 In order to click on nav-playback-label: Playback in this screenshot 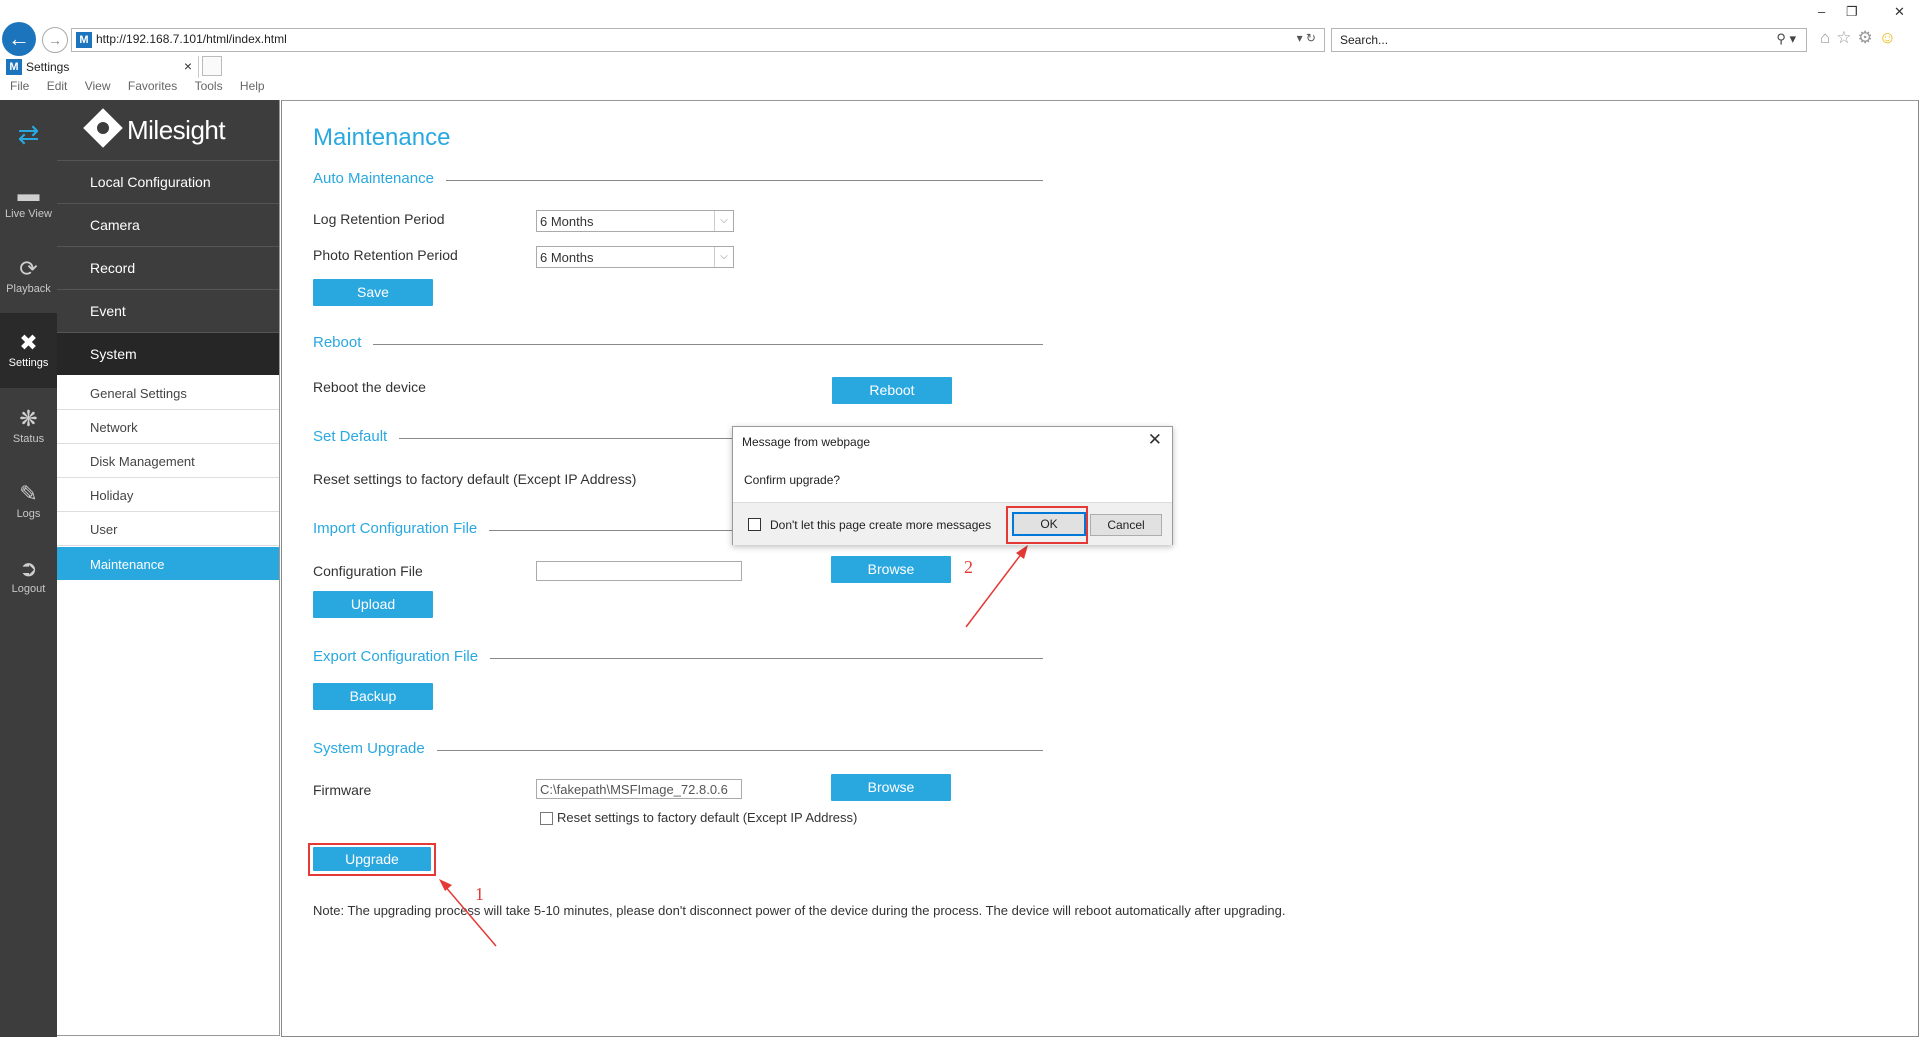, I will do `click(28, 289)`.